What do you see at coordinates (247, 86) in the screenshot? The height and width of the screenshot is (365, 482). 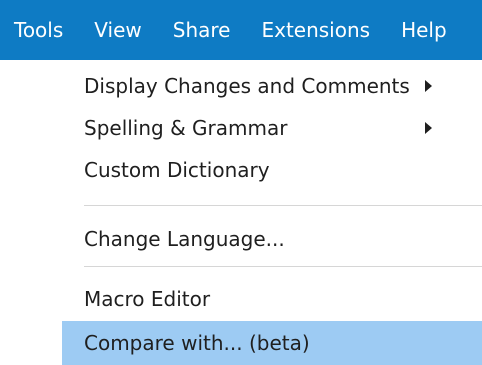 I see `menu-item-label: Display Changes and Comments` at bounding box center [247, 86].